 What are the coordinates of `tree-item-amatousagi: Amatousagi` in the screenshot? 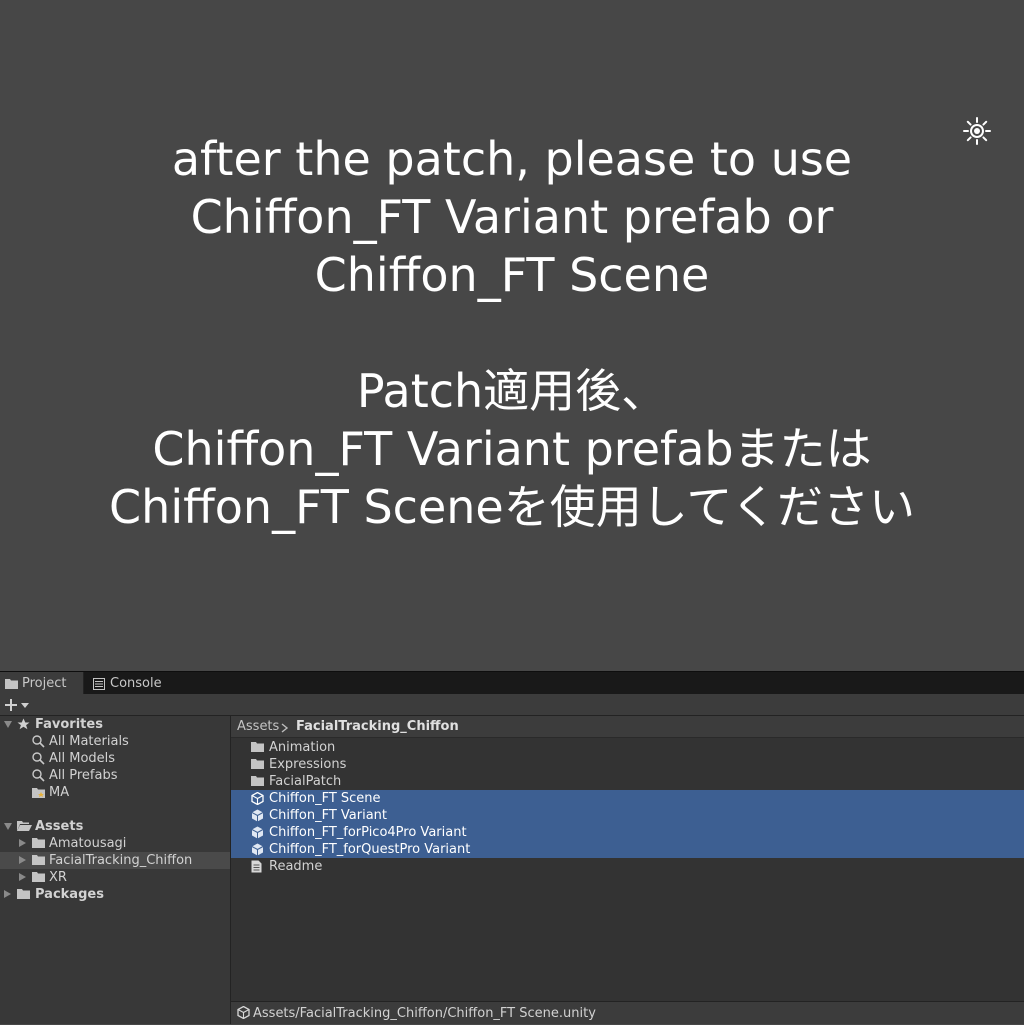 It's located at (115, 843).